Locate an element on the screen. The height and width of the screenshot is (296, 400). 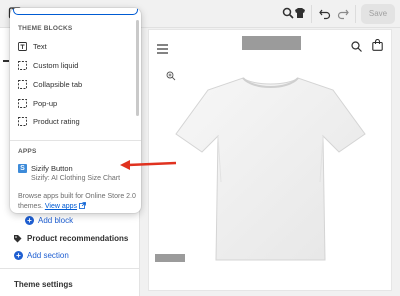
section-product-recommendations: Product recommendations is located at coordinates (70, 238).